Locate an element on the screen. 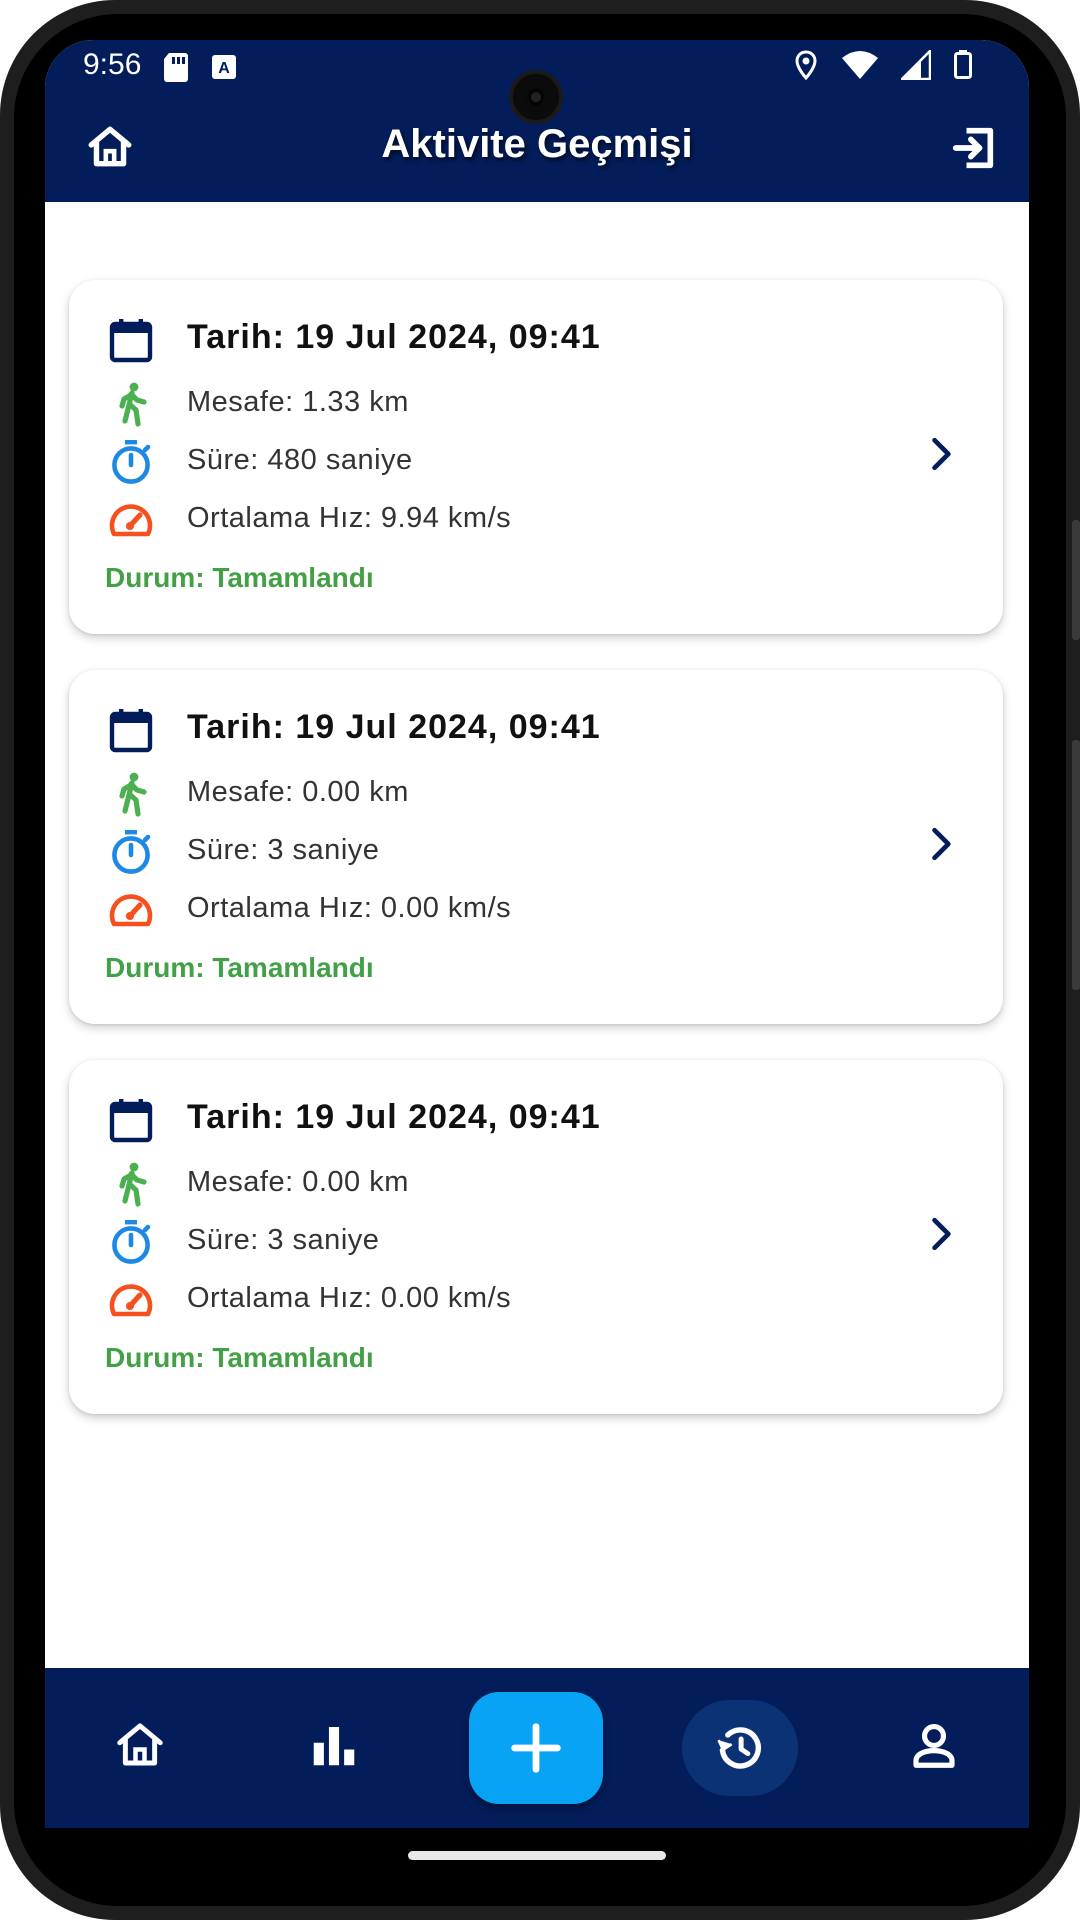 The image size is (1080, 1920). app-bar: 9:56 A Aktivite Geçmişi is located at coordinates (537, 121).